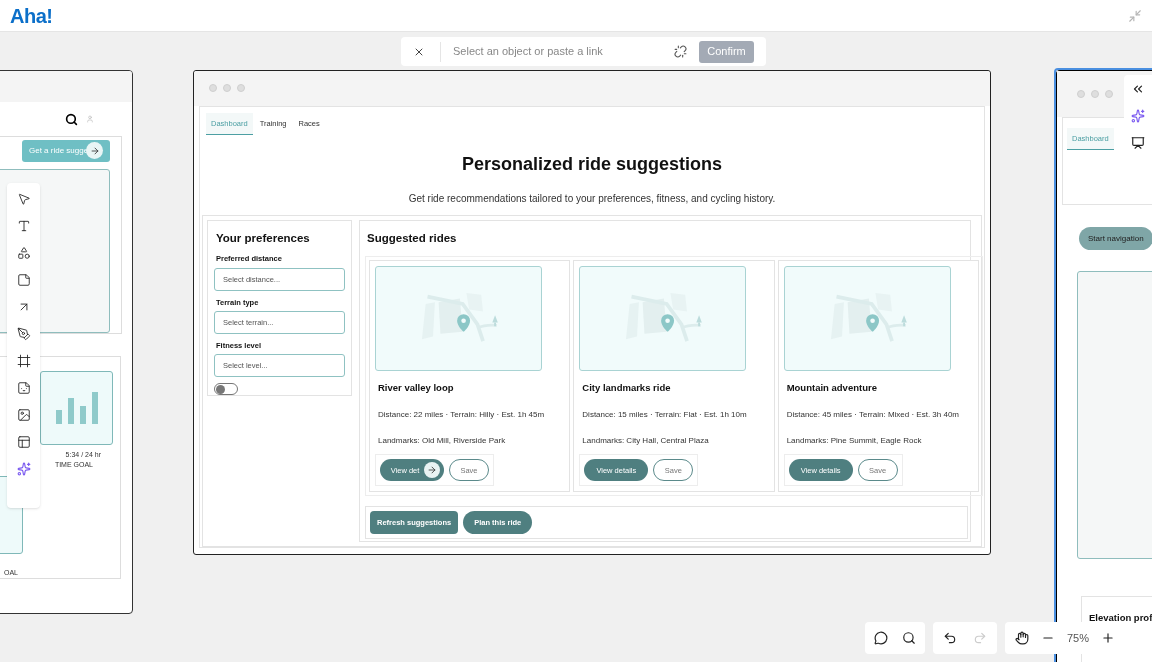 This screenshot has width=1152, height=662. I want to click on ride-details: Distance: 45 miles · Terrain: Mixed · Est. 3h 40m, so click(872, 415).